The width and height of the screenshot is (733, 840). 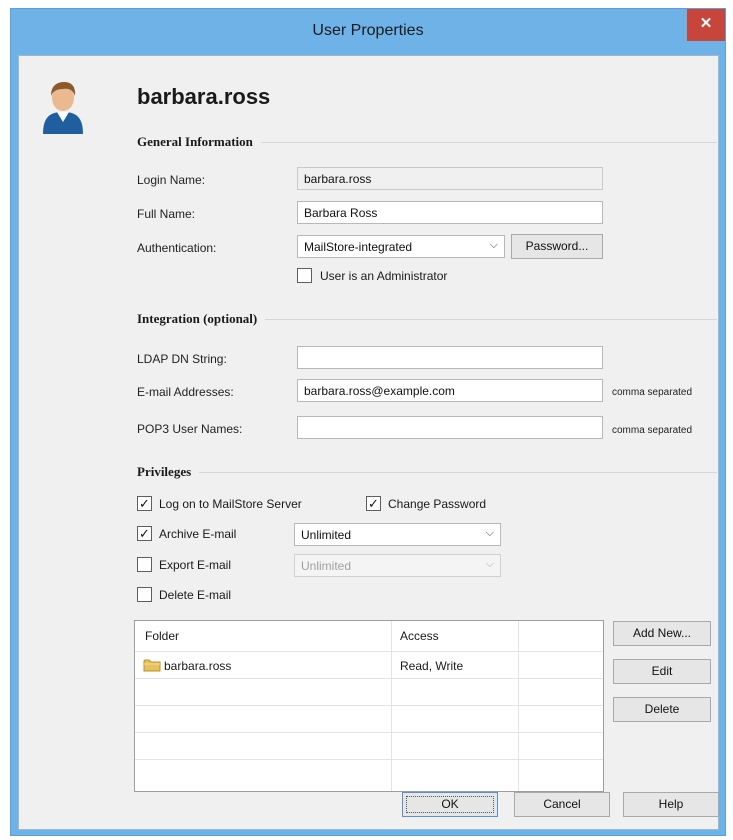 I want to click on email-note: comma separated, so click(x=652, y=392).